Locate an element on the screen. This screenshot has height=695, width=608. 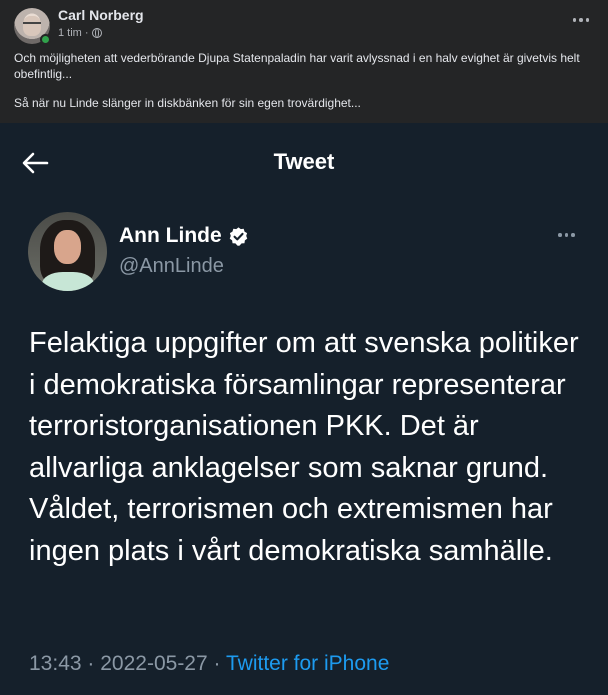
tweet-more-options-button is located at coordinates (566, 235).